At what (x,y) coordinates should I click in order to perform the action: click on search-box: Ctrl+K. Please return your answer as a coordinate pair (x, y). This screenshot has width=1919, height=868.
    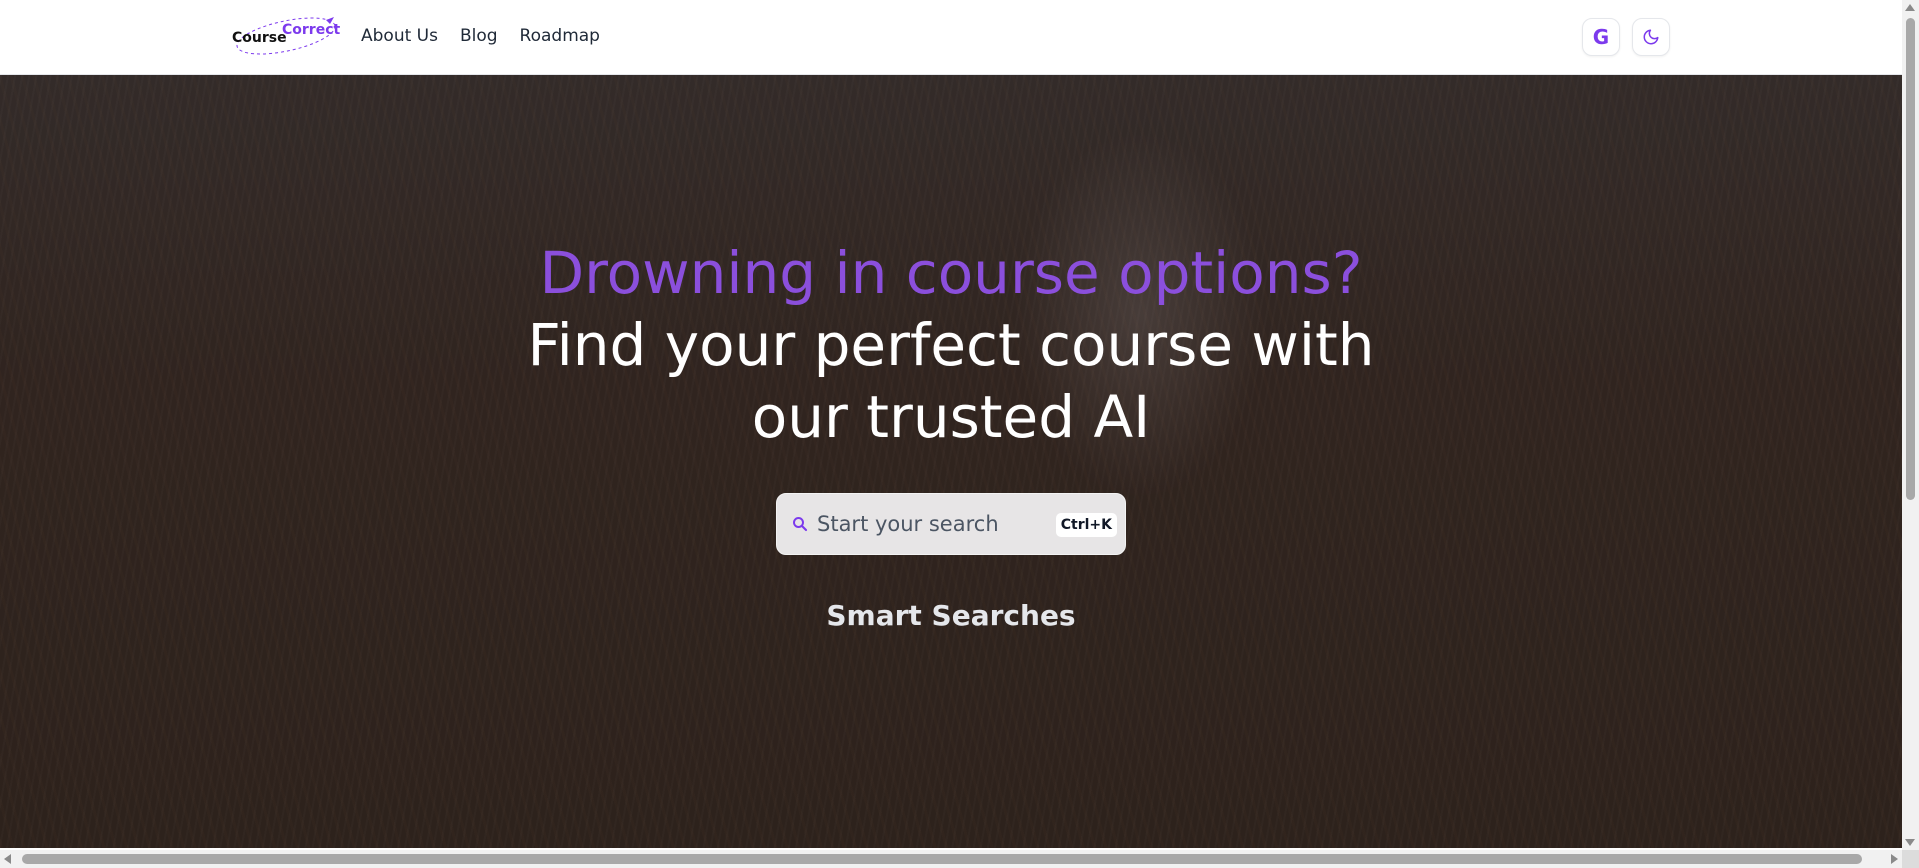
    Looking at the image, I should click on (951, 524).